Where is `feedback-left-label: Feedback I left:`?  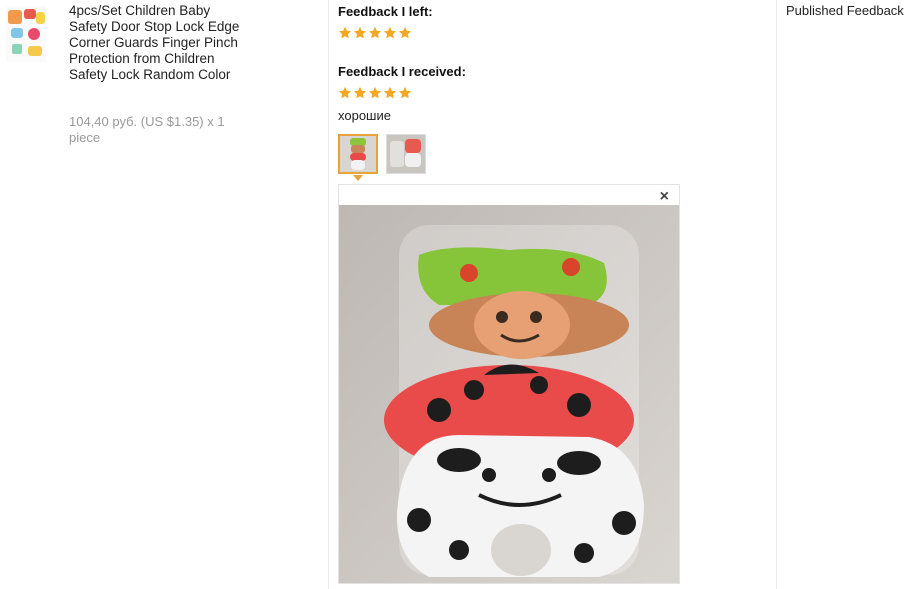
feedback-left-label: Feedback I left: is located at coordinates (385, 11).